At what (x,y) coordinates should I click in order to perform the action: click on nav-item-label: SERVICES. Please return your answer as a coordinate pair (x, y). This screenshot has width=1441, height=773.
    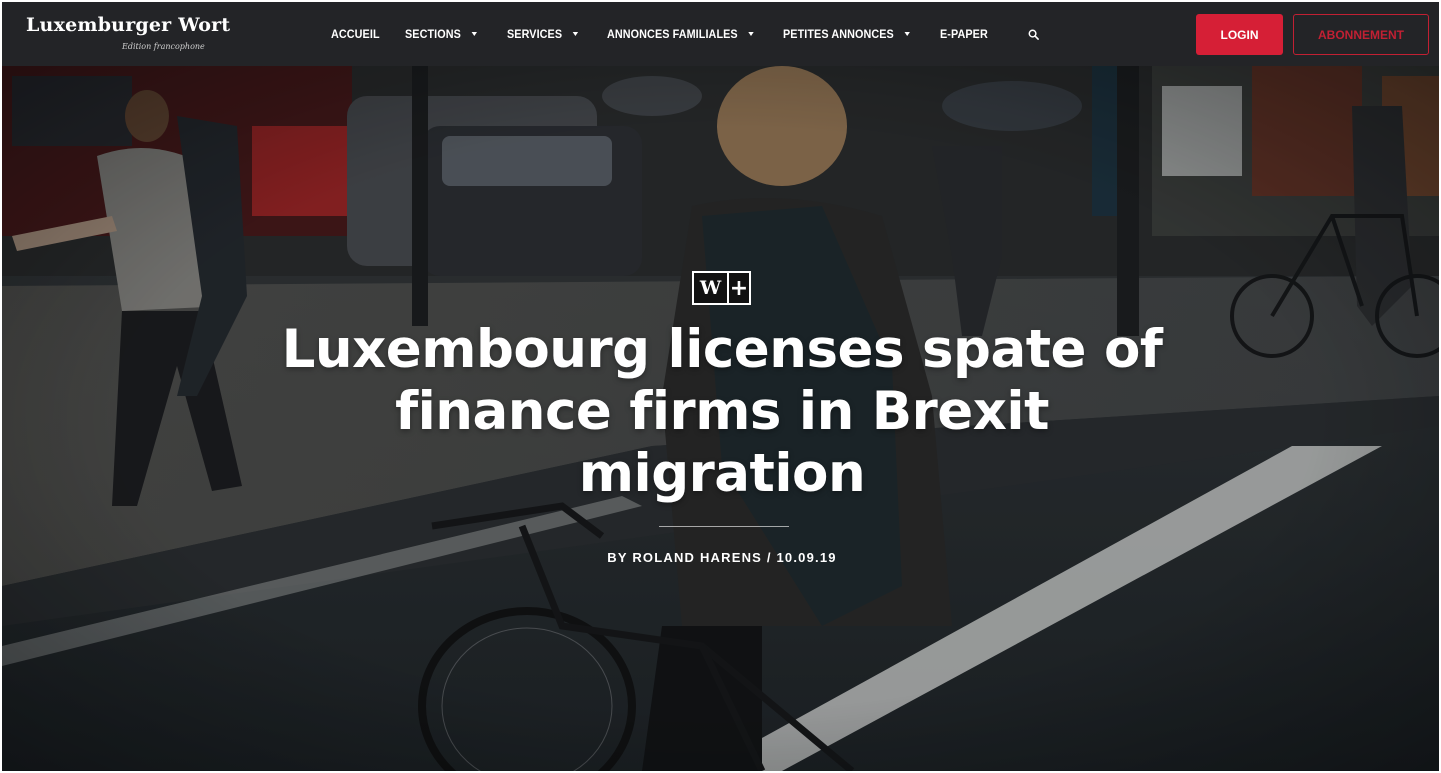
    Looking at the image, I should click on (535, 34).